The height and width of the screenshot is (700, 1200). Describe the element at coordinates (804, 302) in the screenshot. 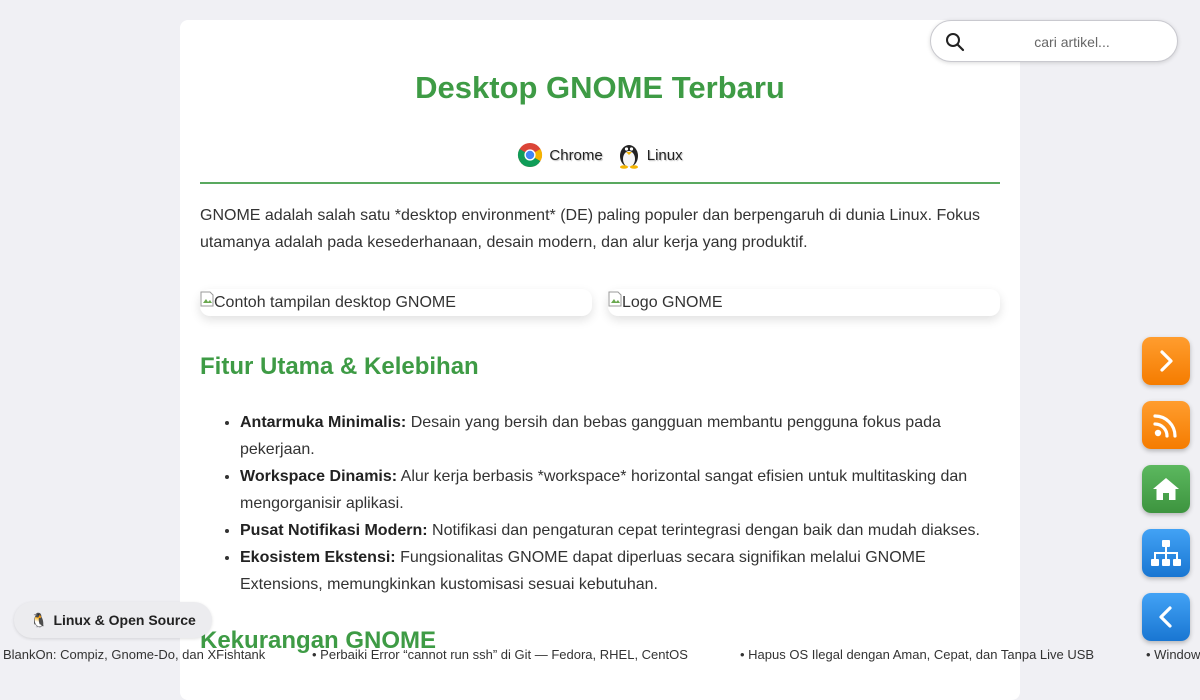

I see `gnome-logo-image: Logo GNOME` at that location.